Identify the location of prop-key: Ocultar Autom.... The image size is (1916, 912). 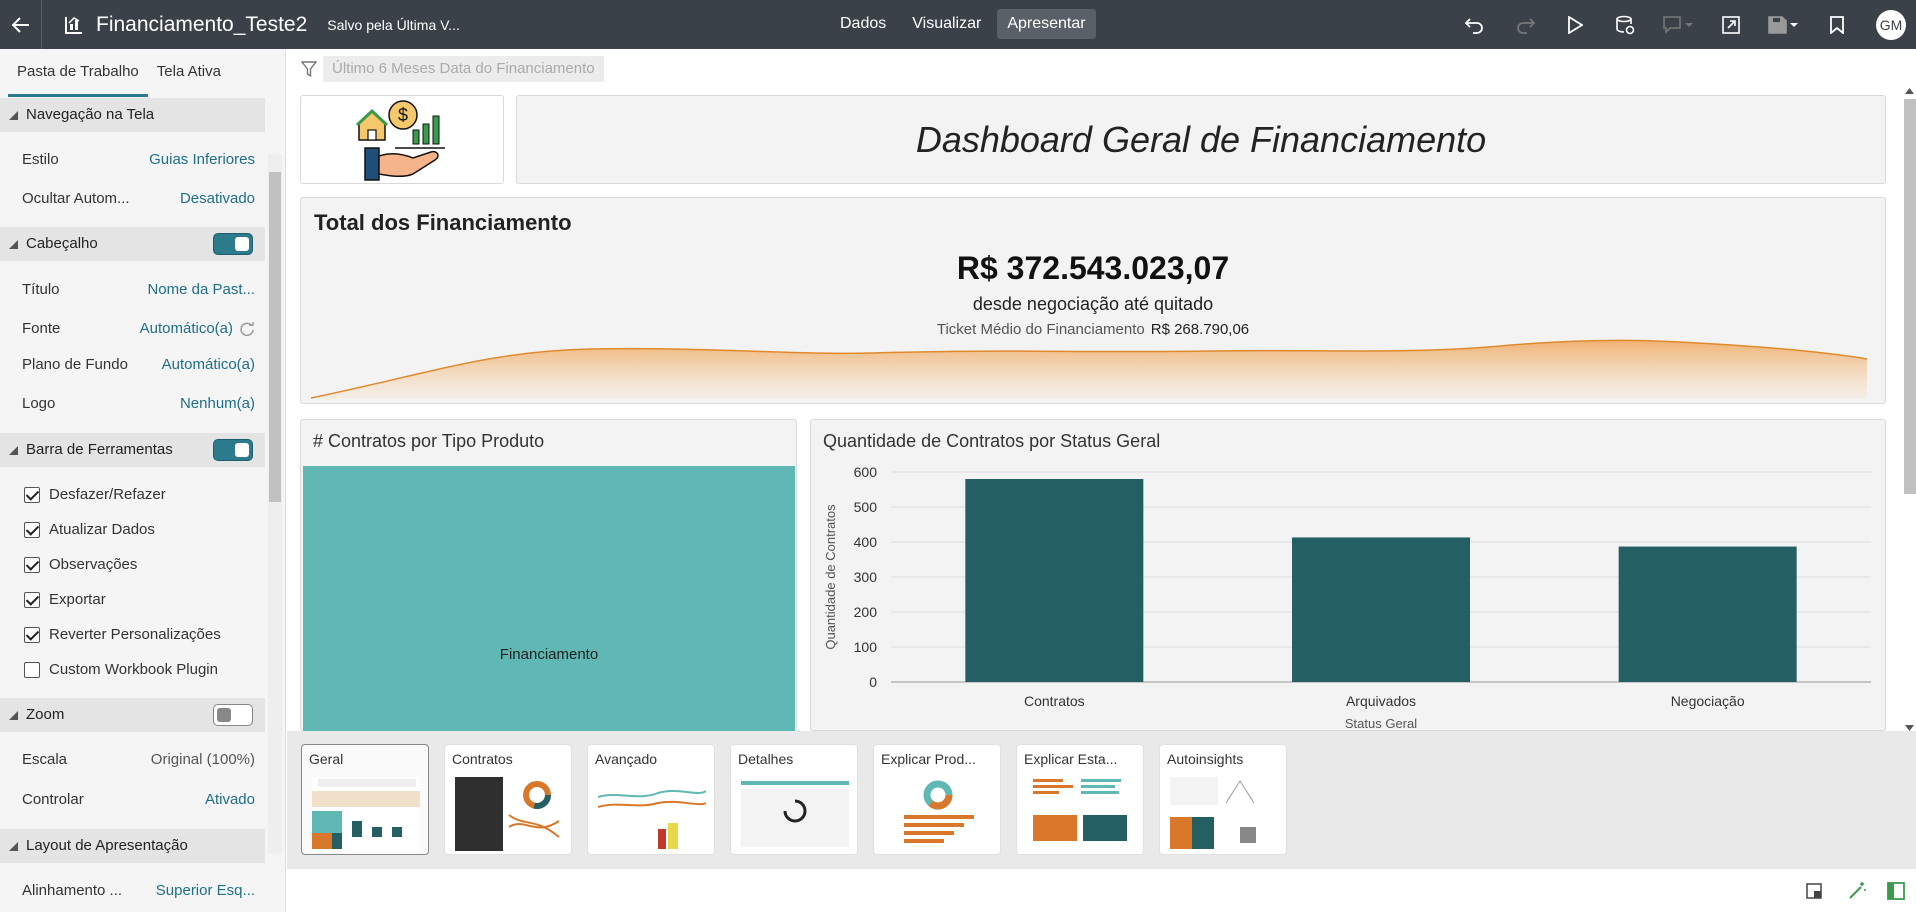
(76, 198).